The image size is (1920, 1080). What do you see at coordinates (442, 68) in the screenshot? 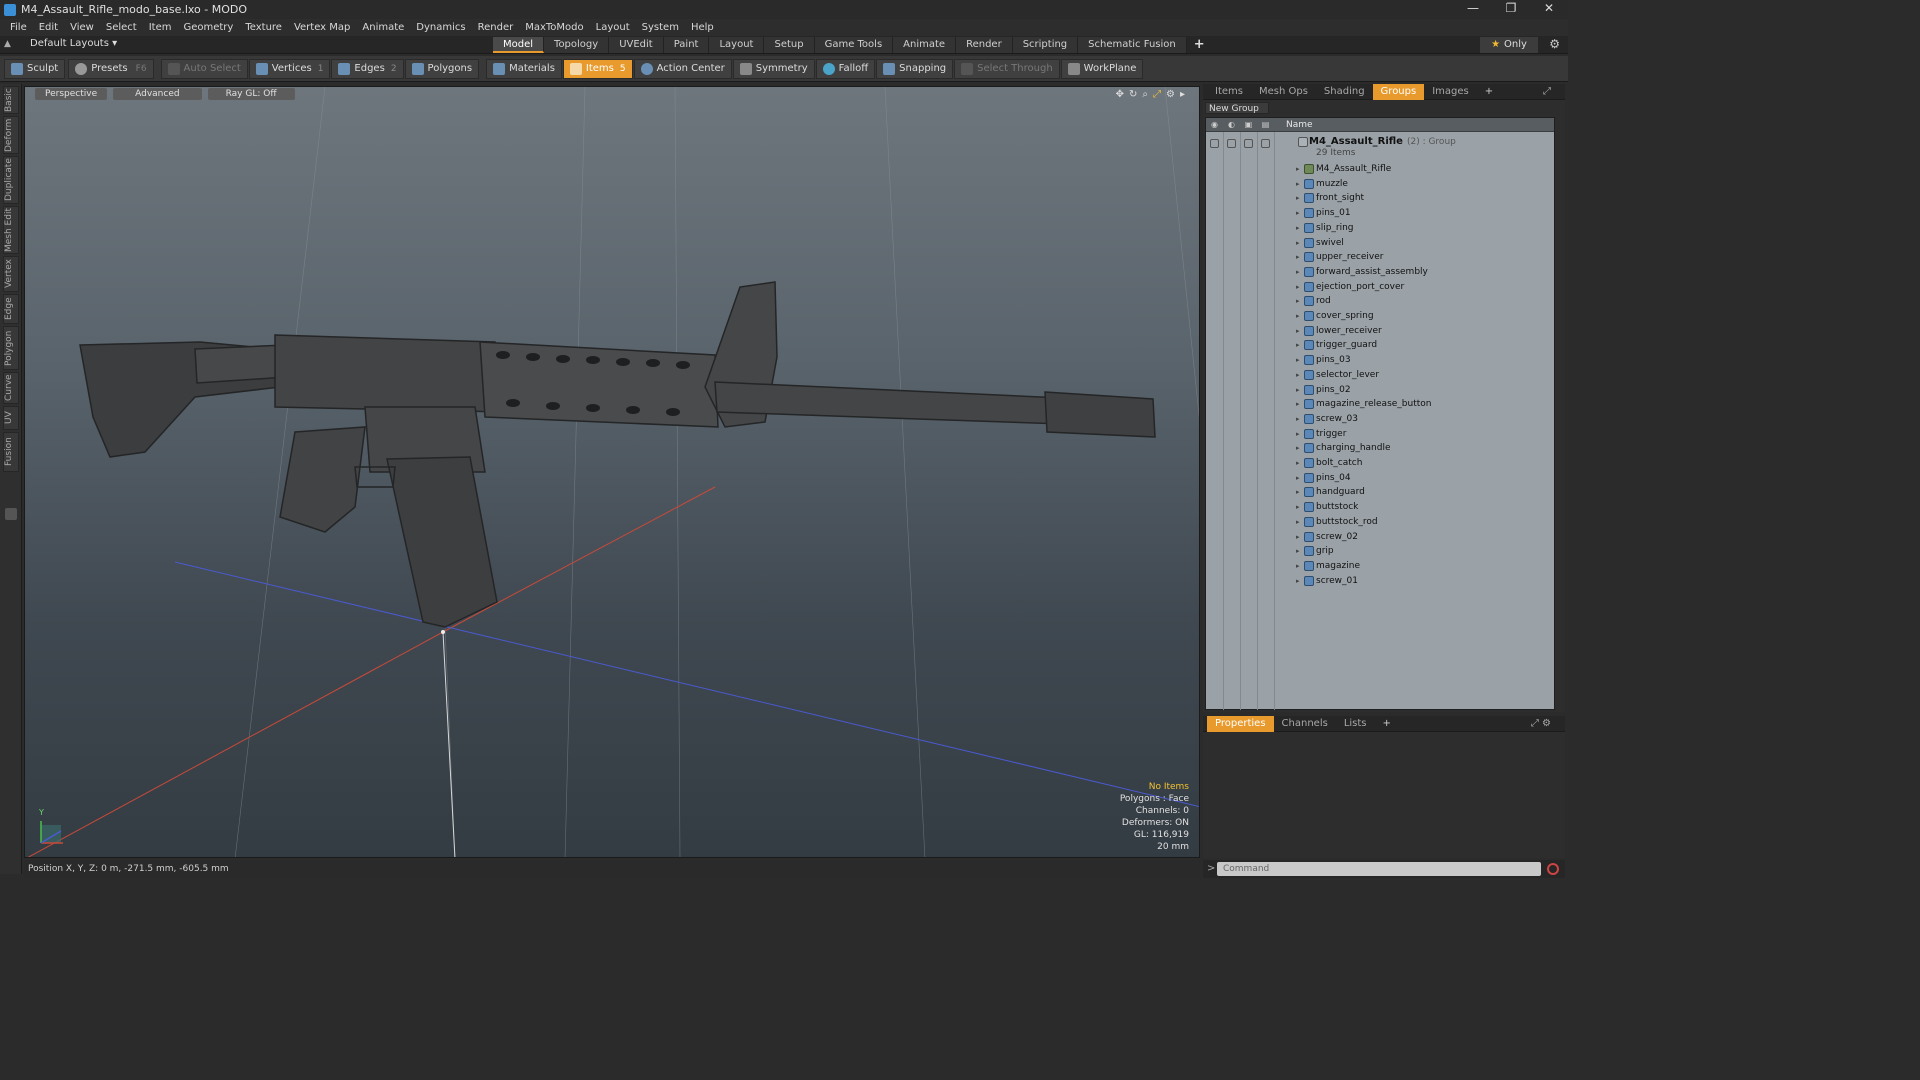
I see `polygons-button: Polygons` at bounding box center [442, 68].